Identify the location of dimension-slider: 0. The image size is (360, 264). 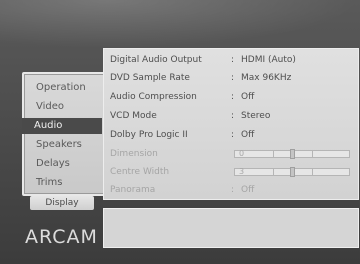
(292, 154).